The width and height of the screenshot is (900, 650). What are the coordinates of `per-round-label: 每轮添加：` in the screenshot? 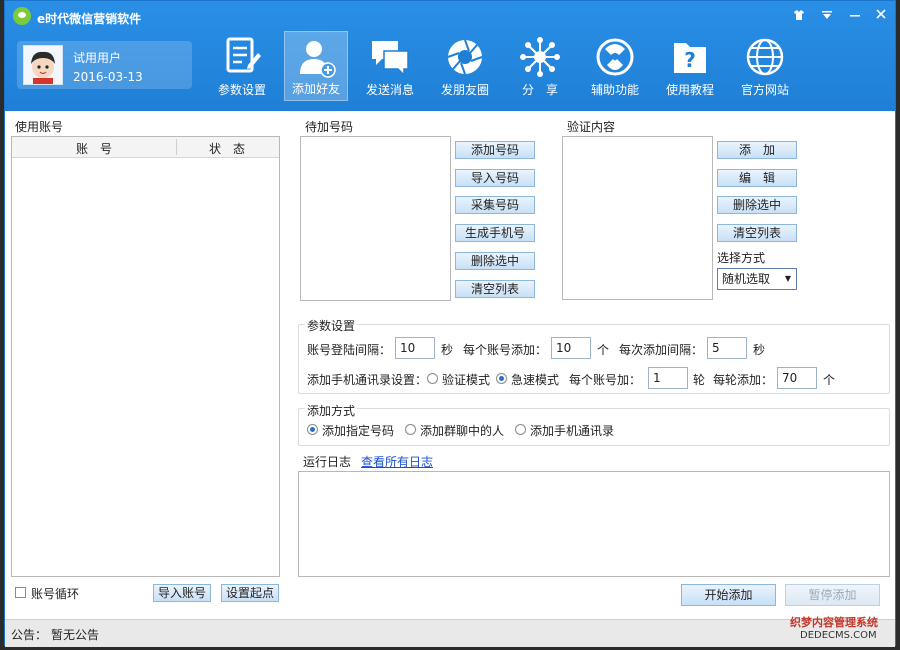 It's located at (743, 380).